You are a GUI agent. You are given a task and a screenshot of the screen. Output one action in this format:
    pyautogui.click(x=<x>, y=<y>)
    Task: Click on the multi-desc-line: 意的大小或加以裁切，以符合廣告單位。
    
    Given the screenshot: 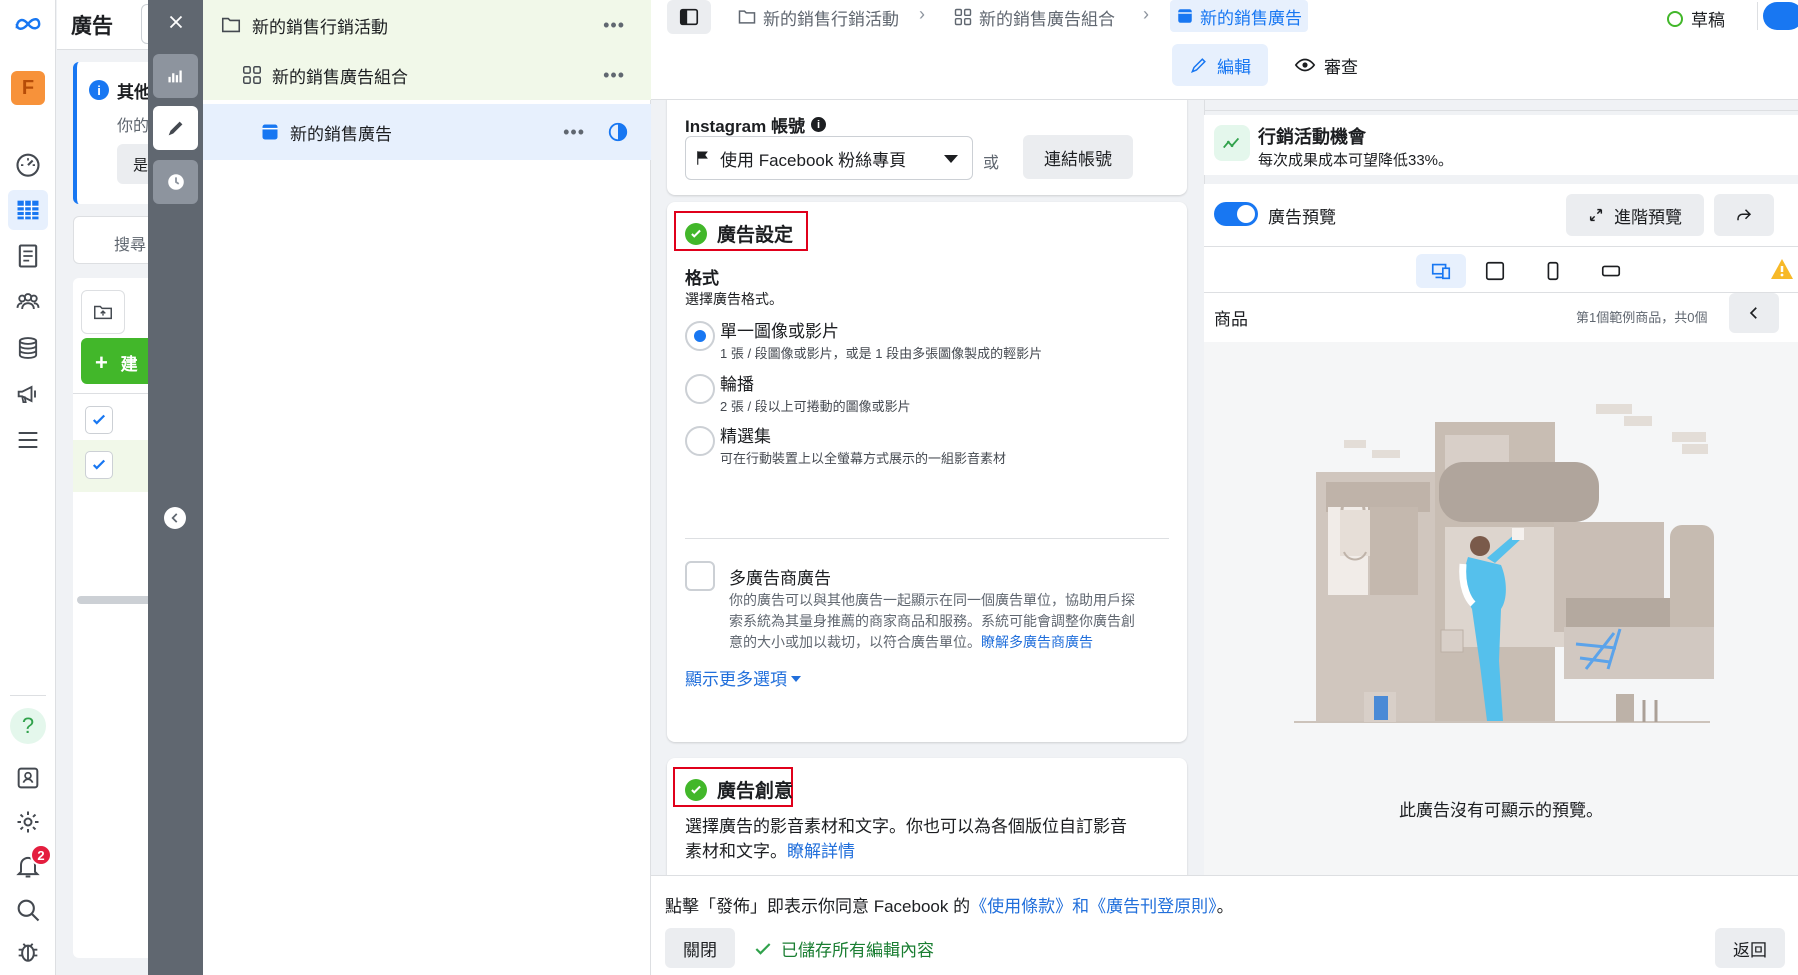 What is the action you would take?
    pyautogui.click(x=855, y=642)
    